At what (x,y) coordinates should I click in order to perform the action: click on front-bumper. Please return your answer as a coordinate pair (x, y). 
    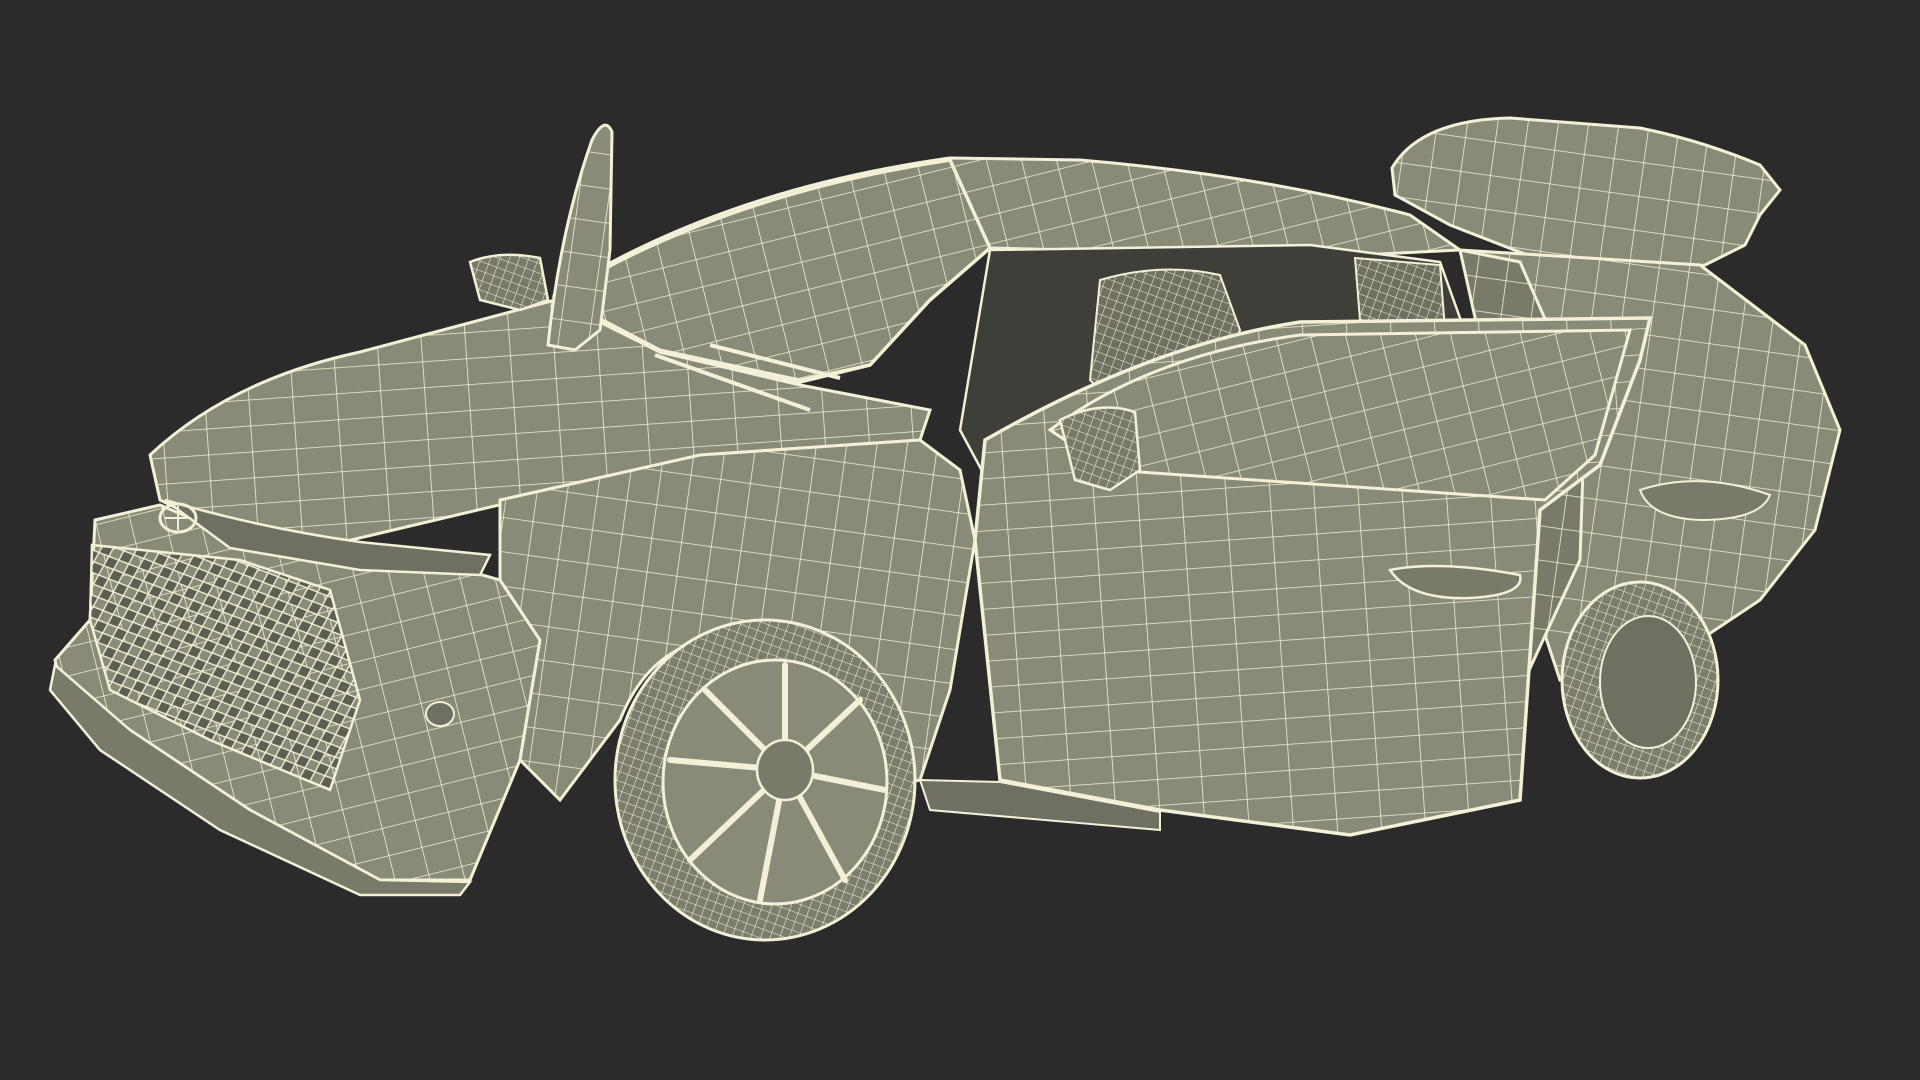
    Looking at the image, I should click on (295, 697).